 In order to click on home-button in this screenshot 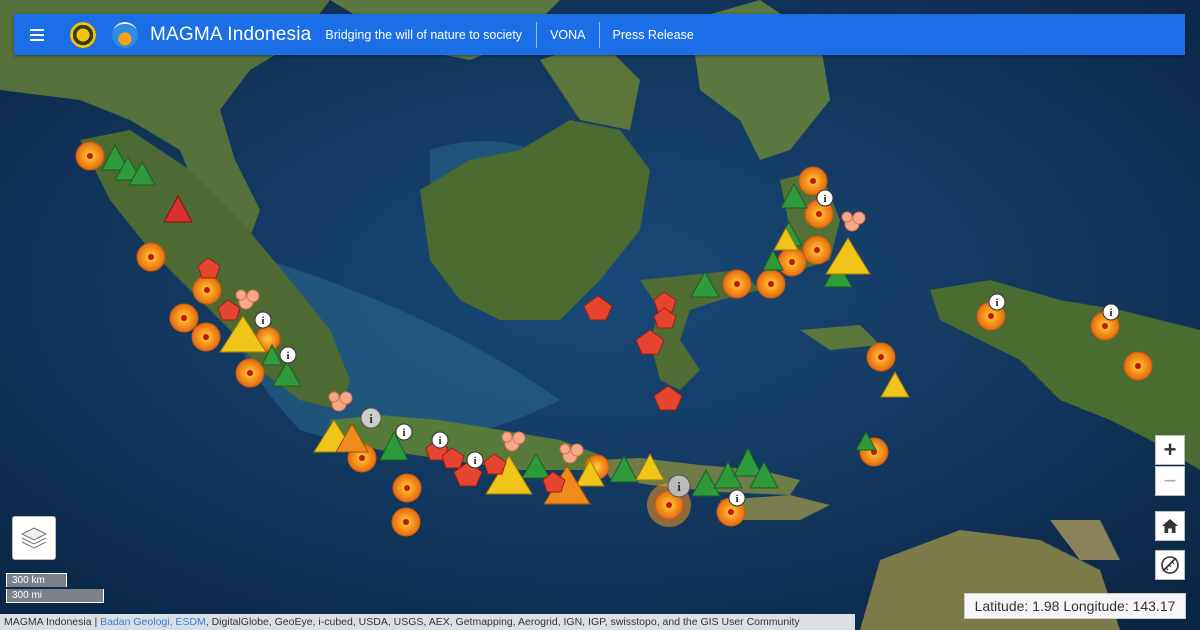, I will do `click(1170, 526)`.